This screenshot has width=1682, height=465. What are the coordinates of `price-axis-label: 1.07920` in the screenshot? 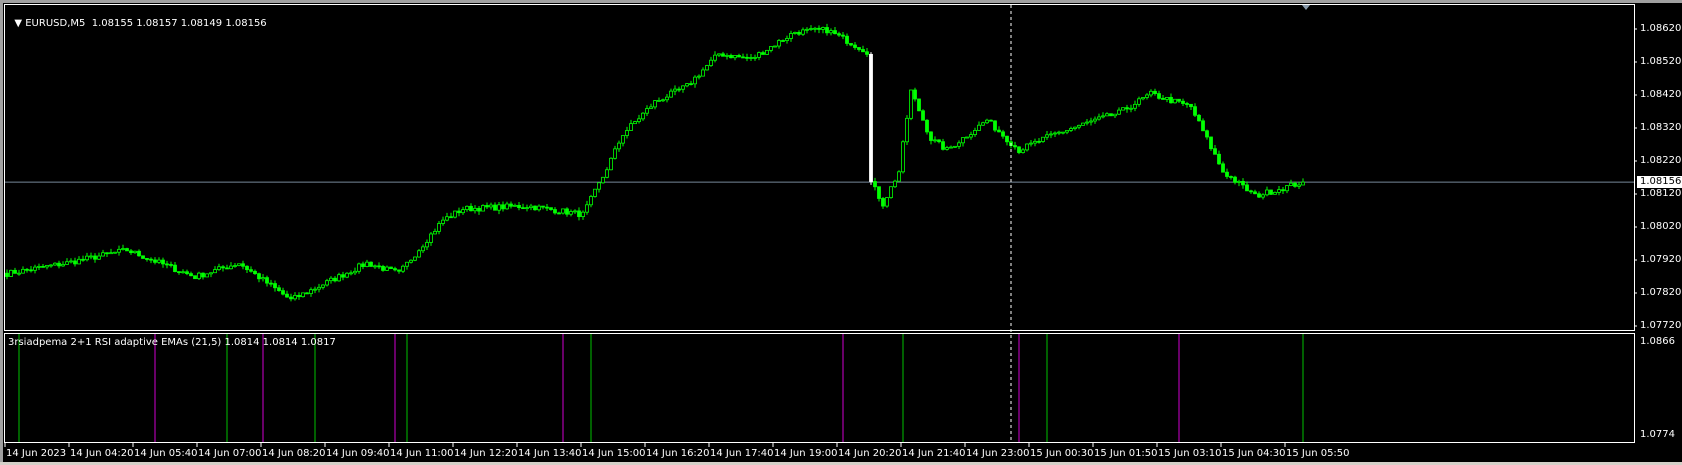 It's located at (1661, 259).